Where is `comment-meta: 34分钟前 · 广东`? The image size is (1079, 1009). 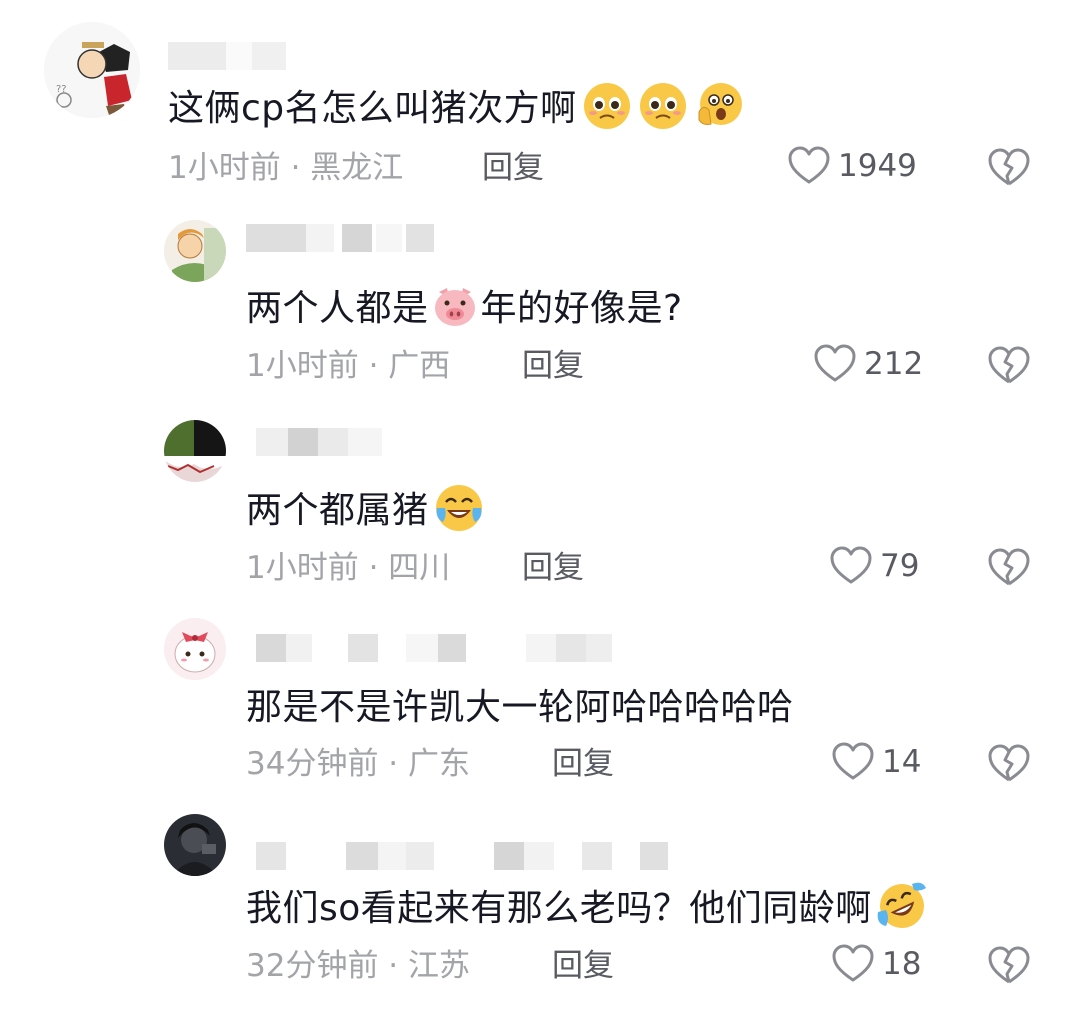
comment-meta: 34分钟前 · 广东 is located at coordinates (358, 764).